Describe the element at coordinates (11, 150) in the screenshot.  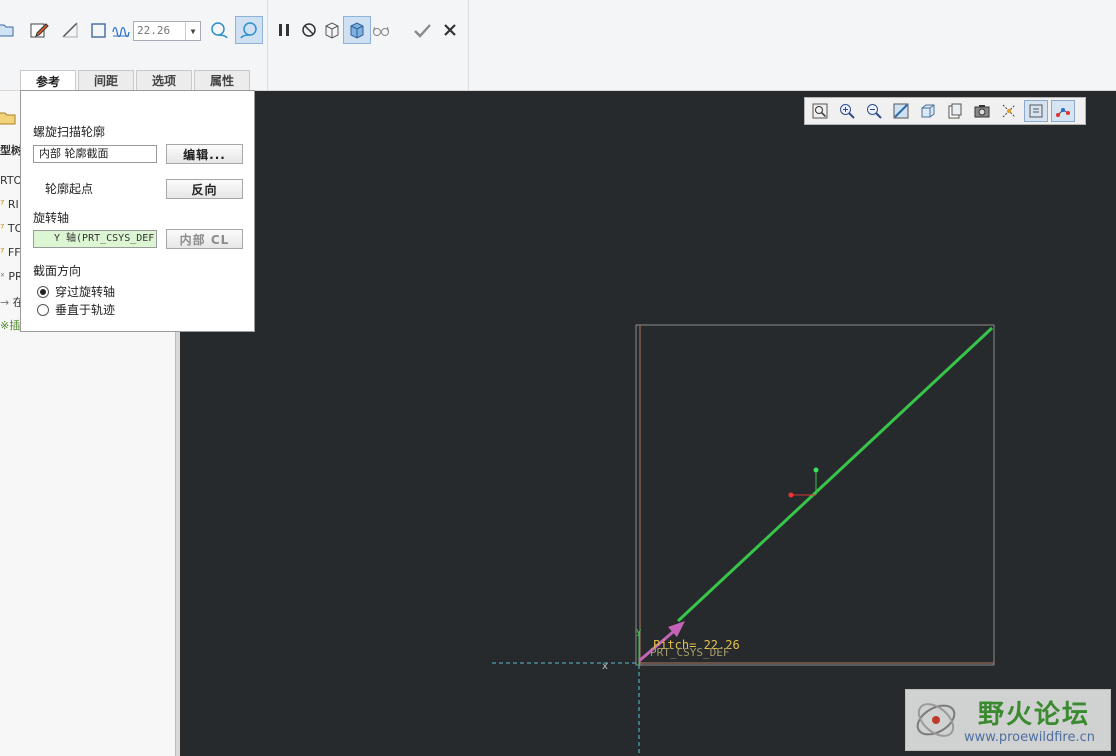
I see `model-tree-header: 型树` at that location.